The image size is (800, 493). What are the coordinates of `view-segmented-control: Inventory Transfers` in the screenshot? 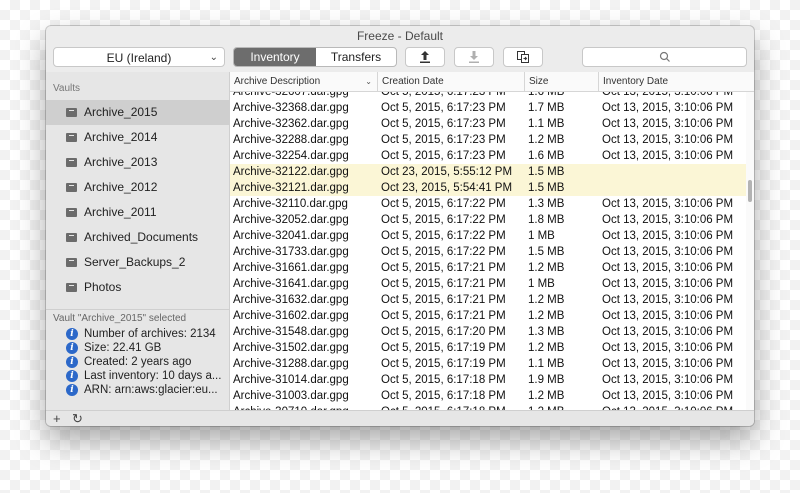 It's located at (315, 57).